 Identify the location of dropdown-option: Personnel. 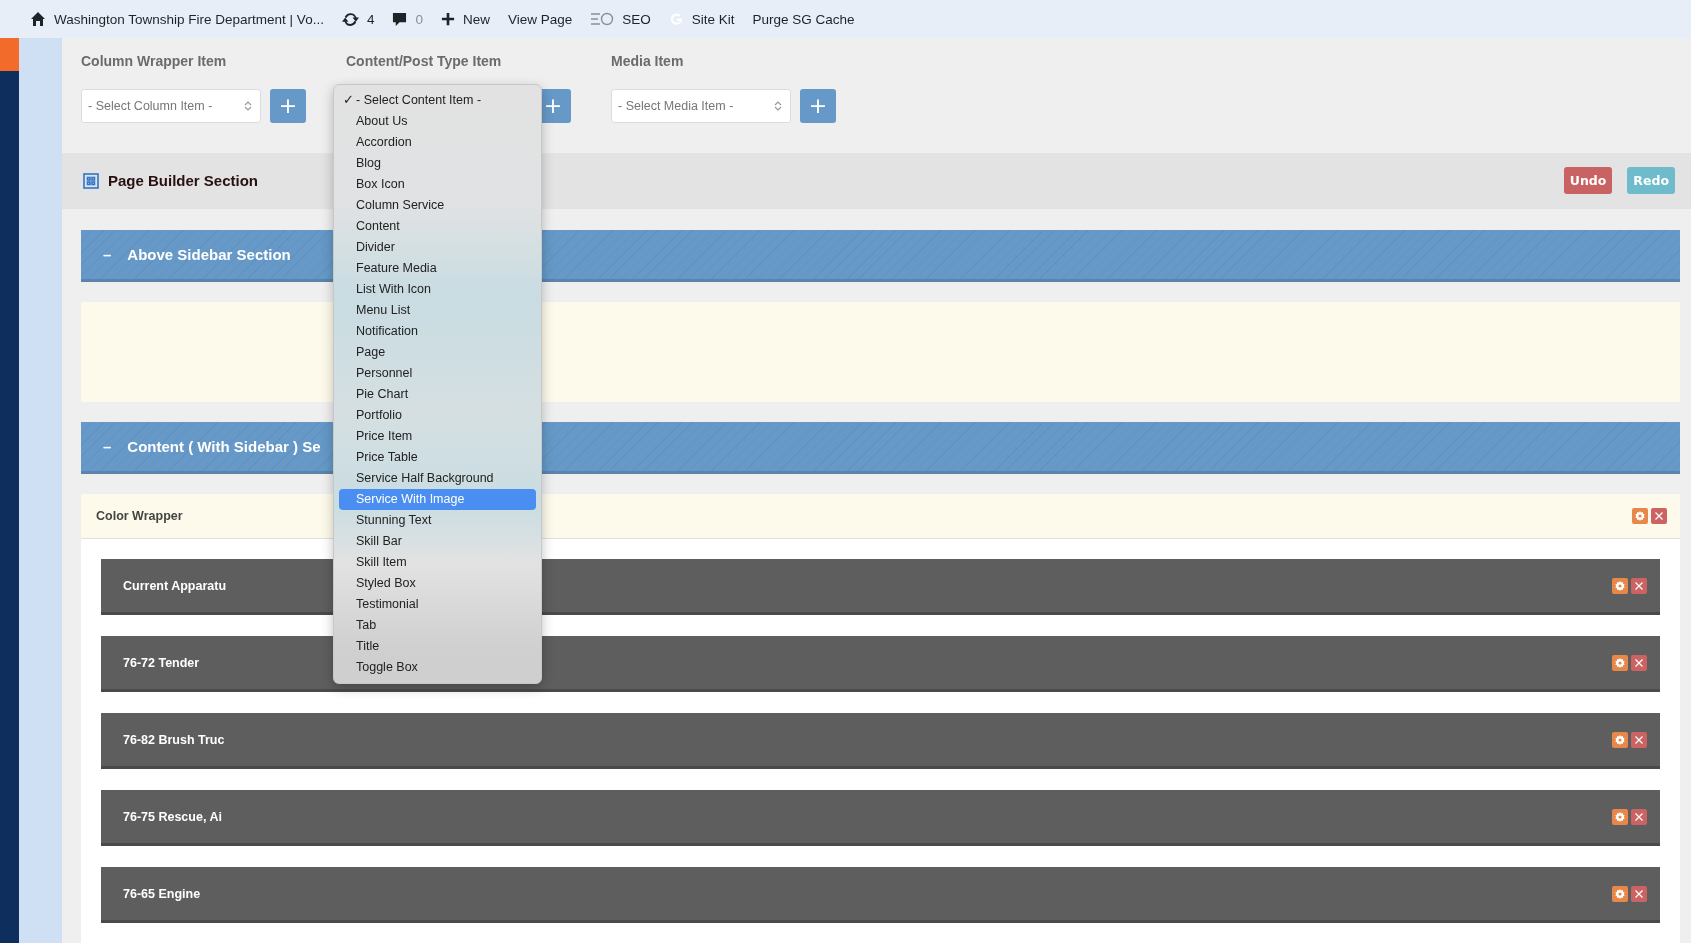
(437, 373).